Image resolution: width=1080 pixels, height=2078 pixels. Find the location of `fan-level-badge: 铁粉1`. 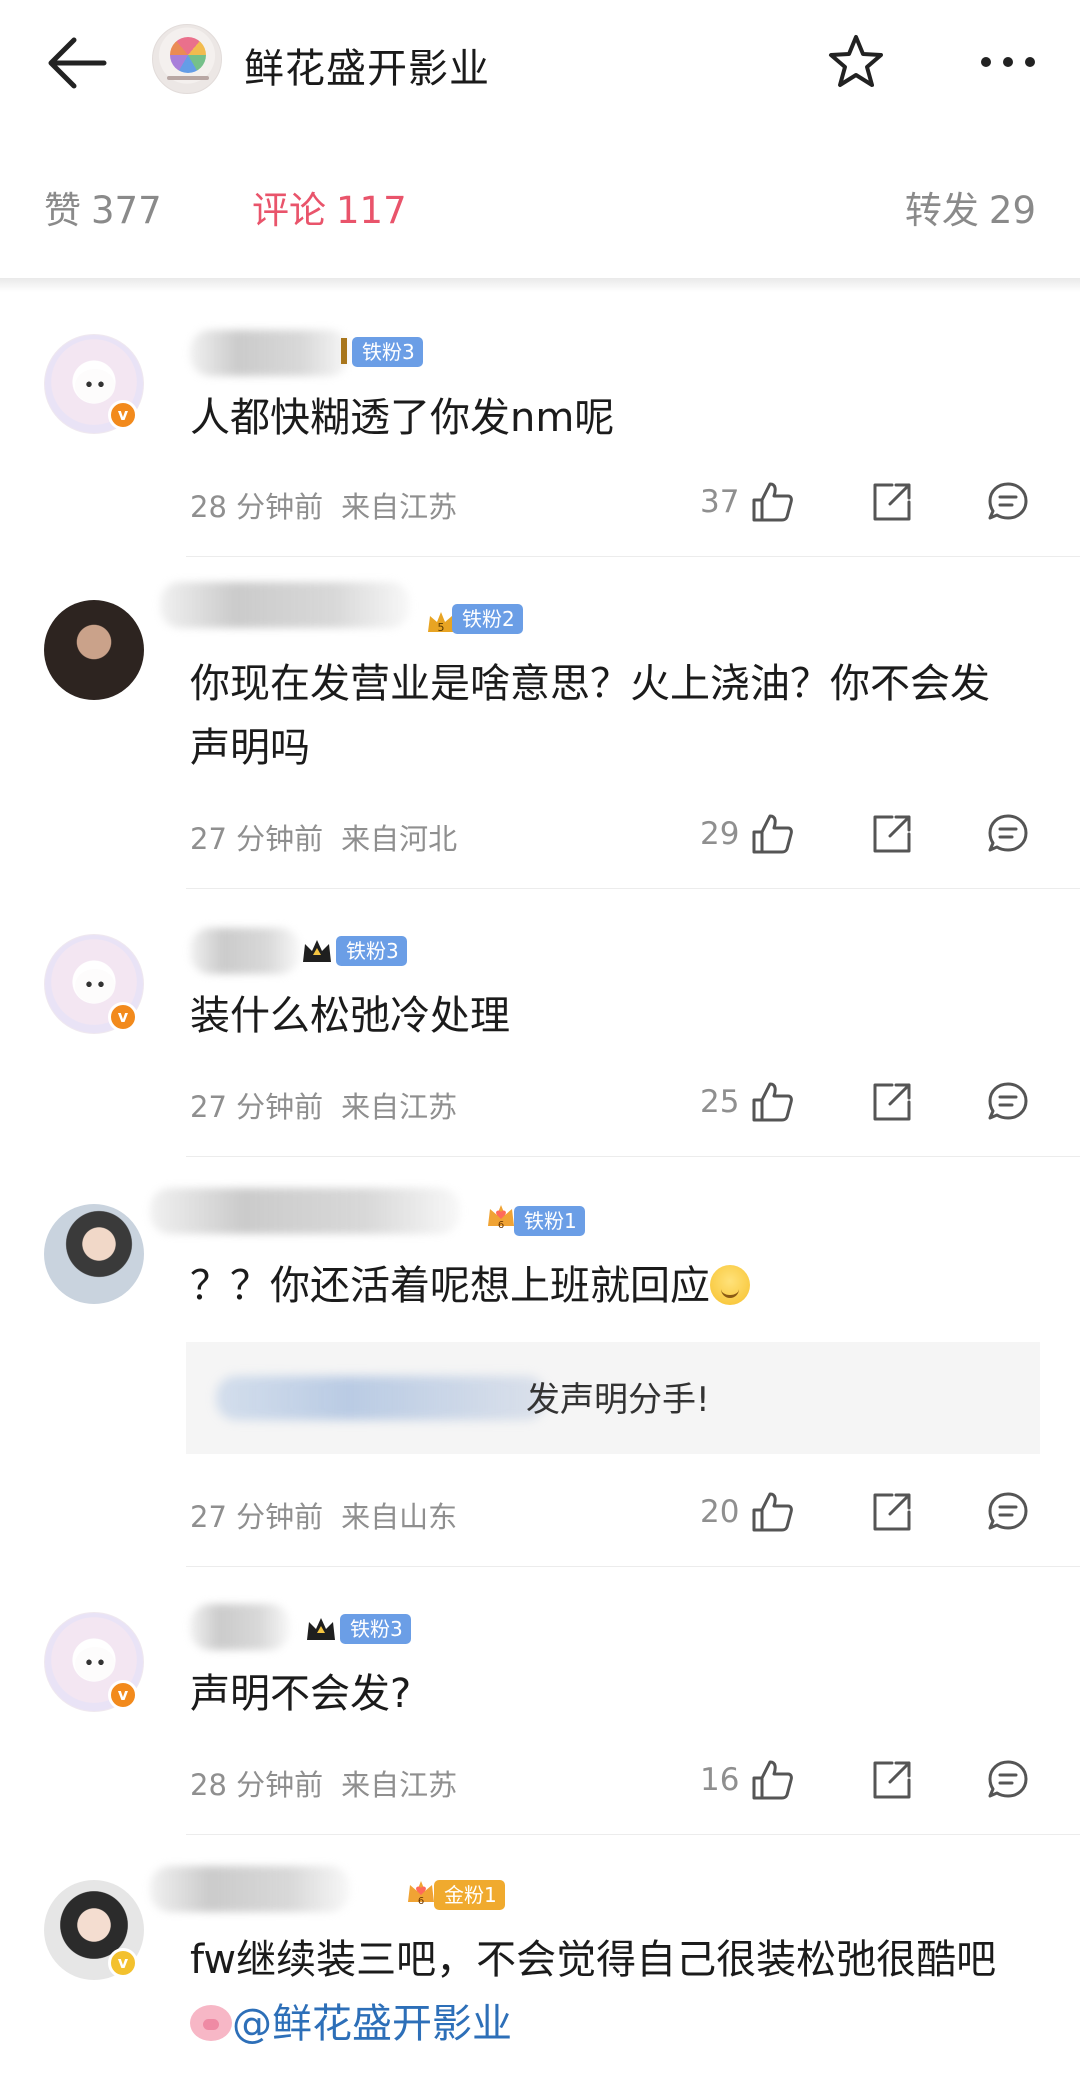

fan-level-badge: 铁粉1 is located at coordinates (549, 1221).